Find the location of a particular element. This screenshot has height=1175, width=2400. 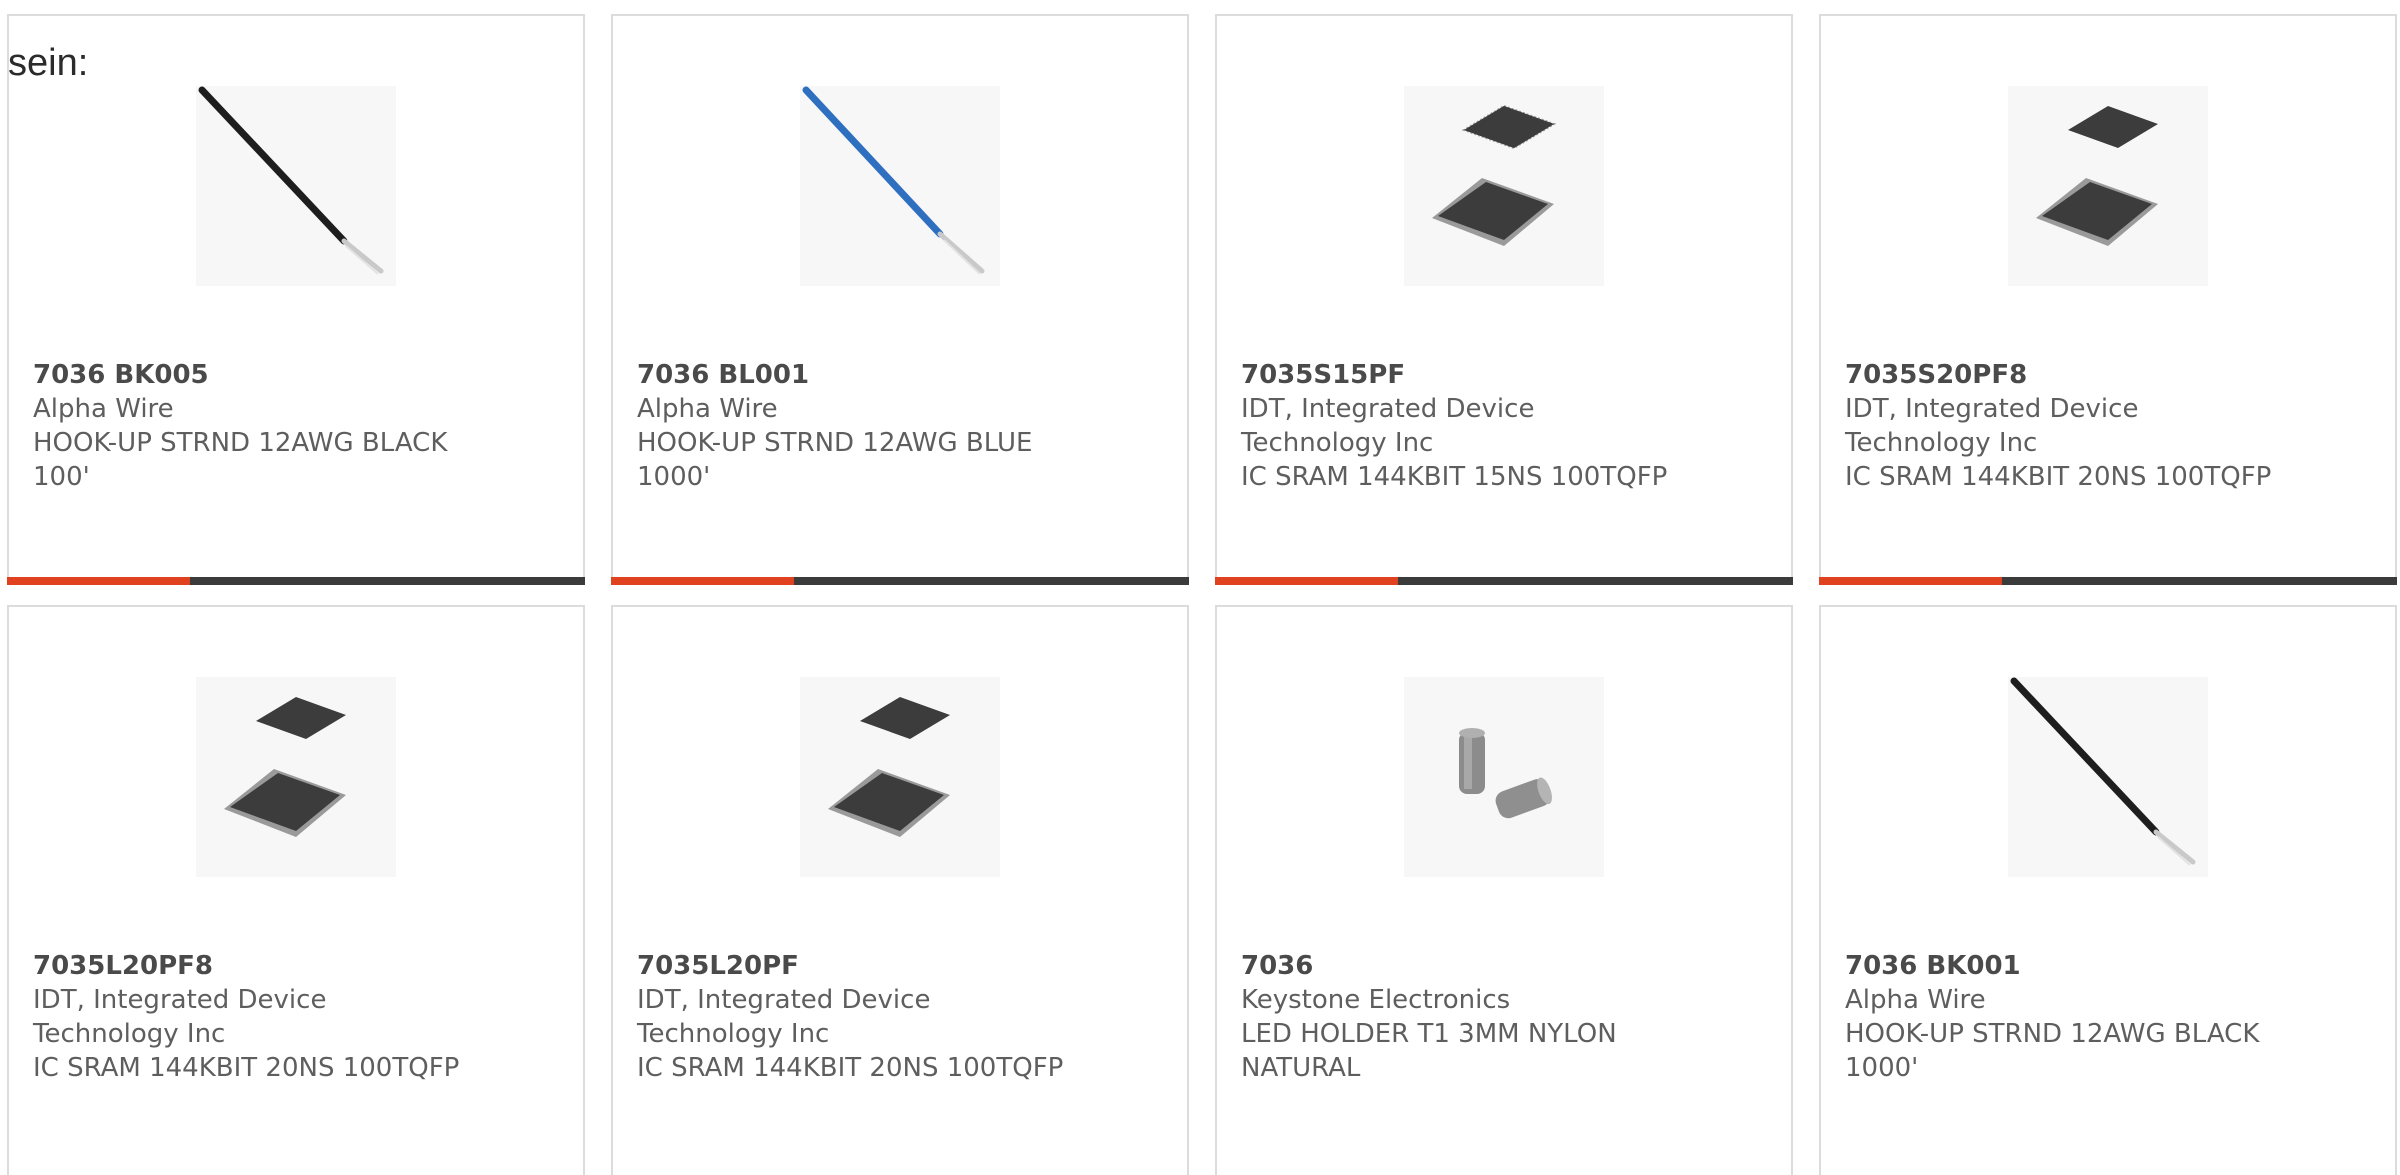

part-number: 7036 is located at coordinates (1511, 966).